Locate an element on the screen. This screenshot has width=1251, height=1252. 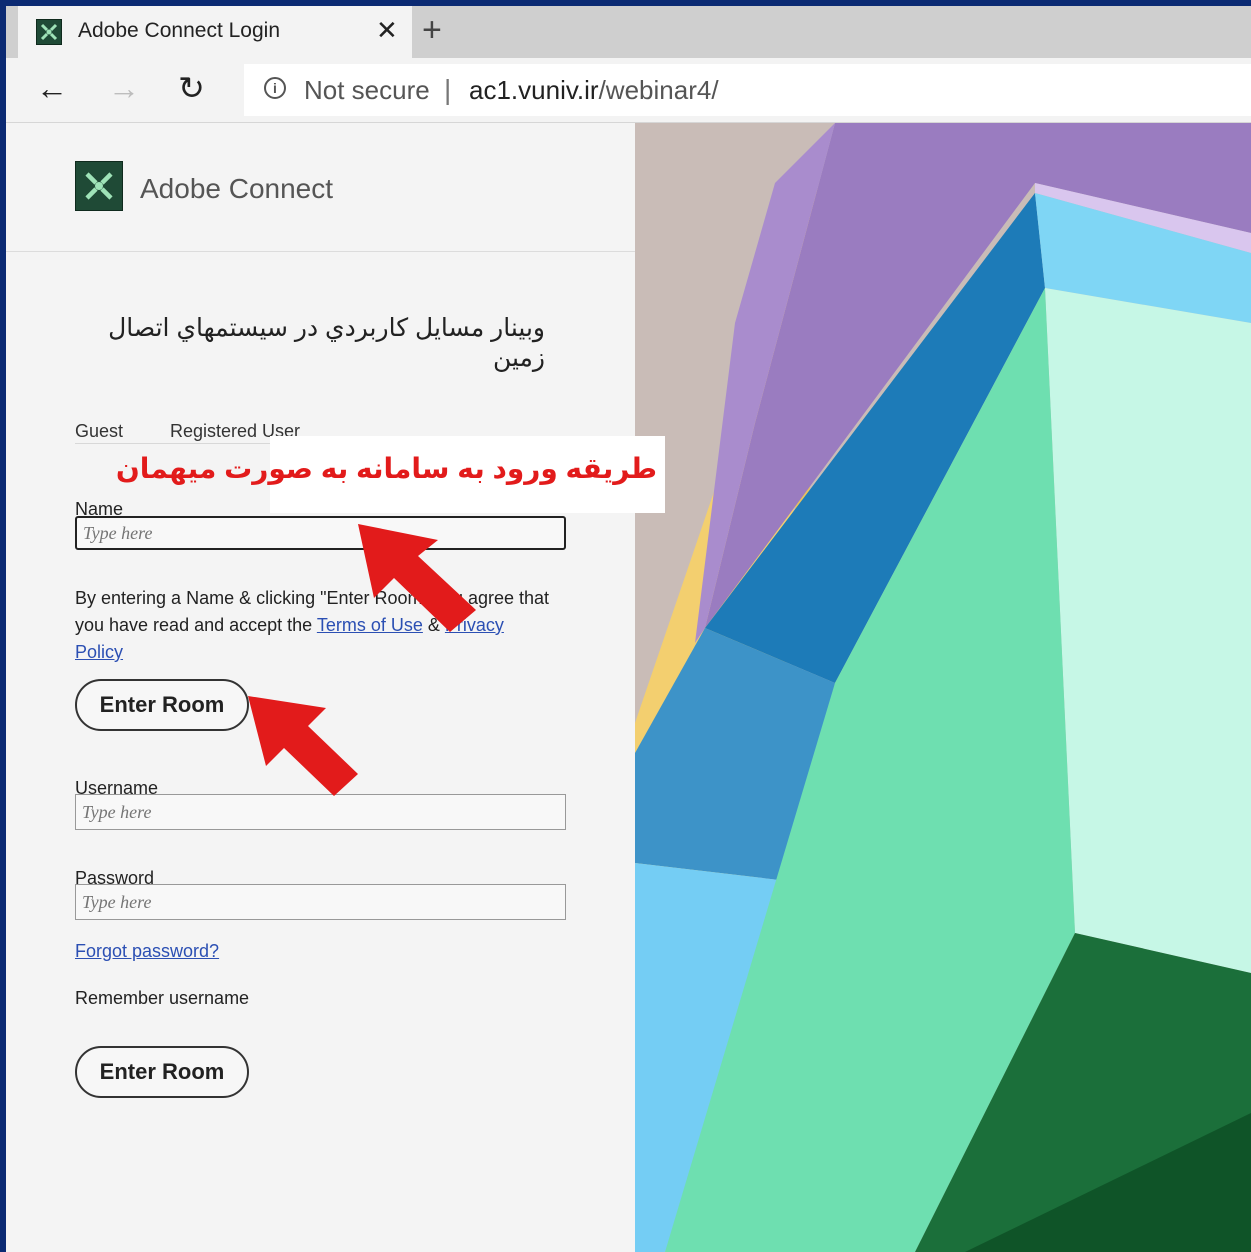
close-tab-icon: ✕ is located at coordinates (387, 30).